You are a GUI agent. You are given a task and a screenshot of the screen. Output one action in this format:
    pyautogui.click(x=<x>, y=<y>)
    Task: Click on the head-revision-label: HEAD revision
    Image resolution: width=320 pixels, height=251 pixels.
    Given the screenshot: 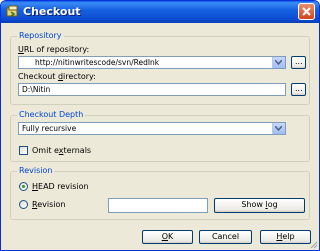 What is the action you would take?
    pyautogui.click(x=60, y=186)
    